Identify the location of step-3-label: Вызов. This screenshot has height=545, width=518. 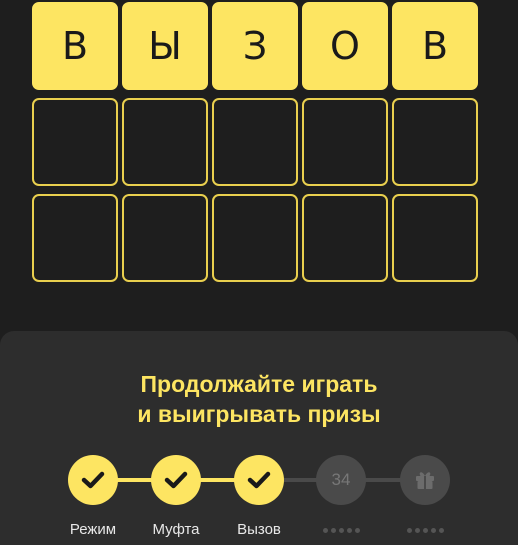
(259, 529).